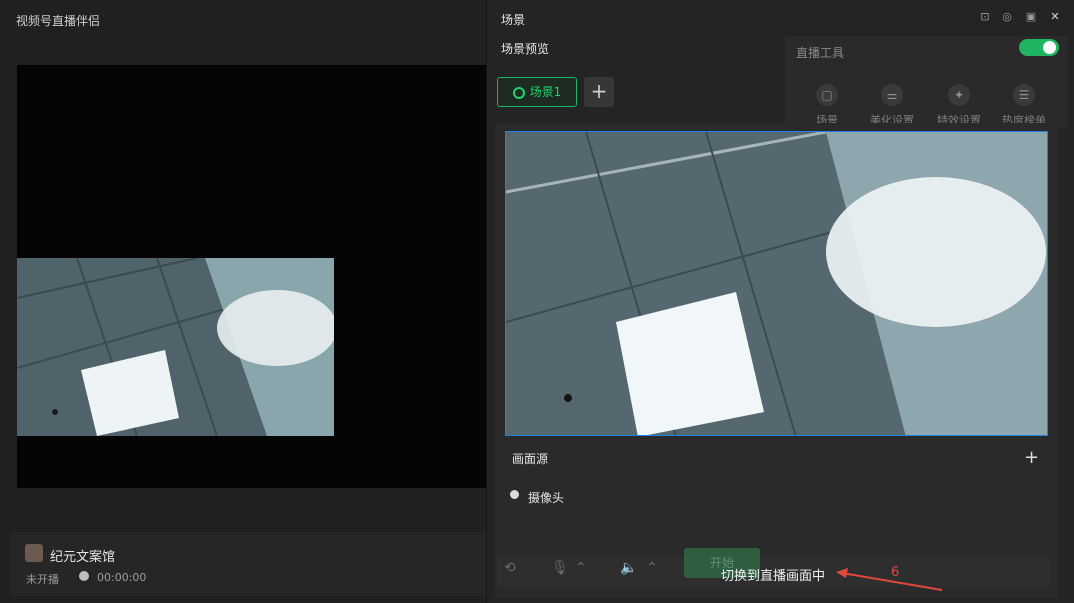  What do you see at coordinates (1007, 17) in the screenshot?
I see `settings-icon: ◎` at bounding box center [1007, 17].